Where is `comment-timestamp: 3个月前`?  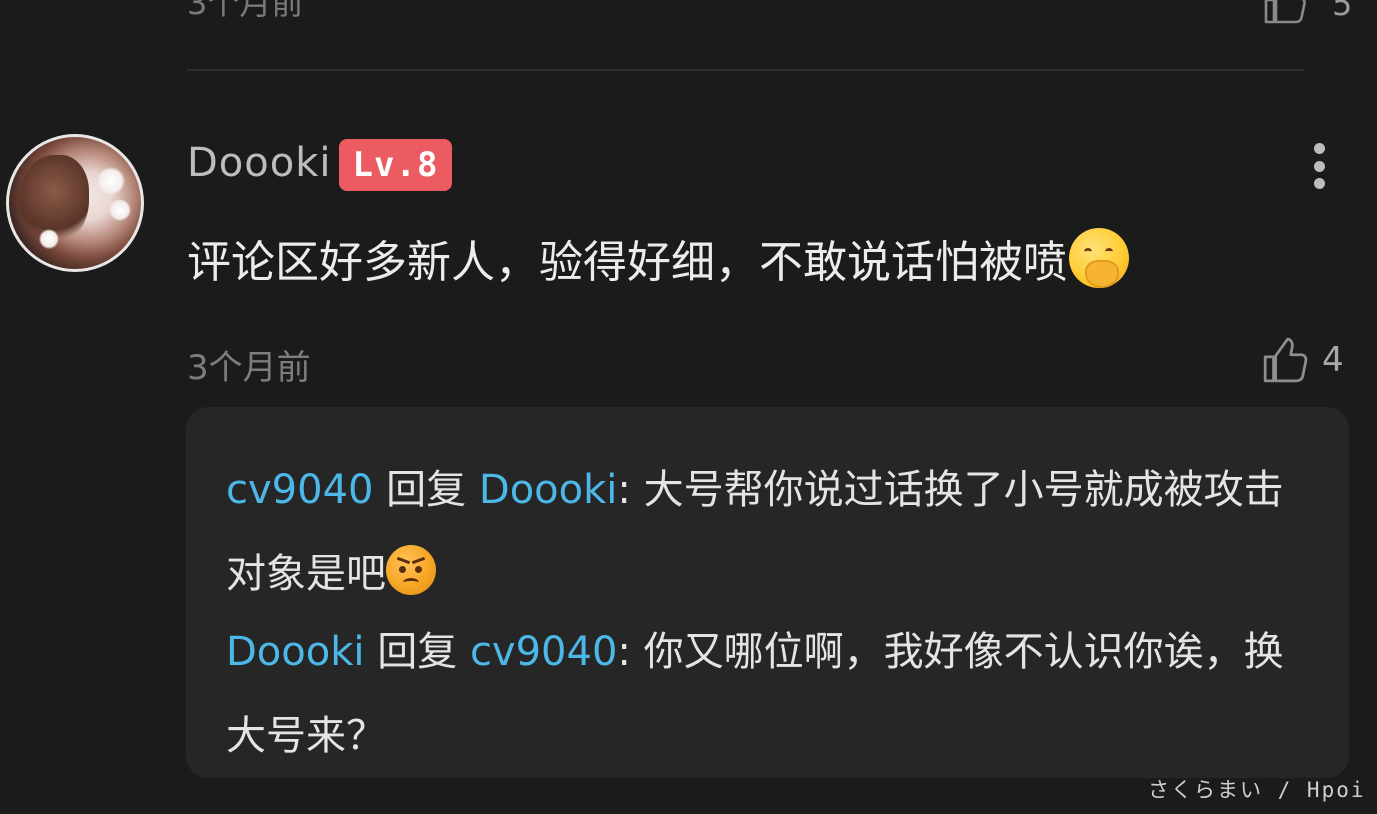
comment-timestamp: 3个月前 is located at coordinates (249, 368).